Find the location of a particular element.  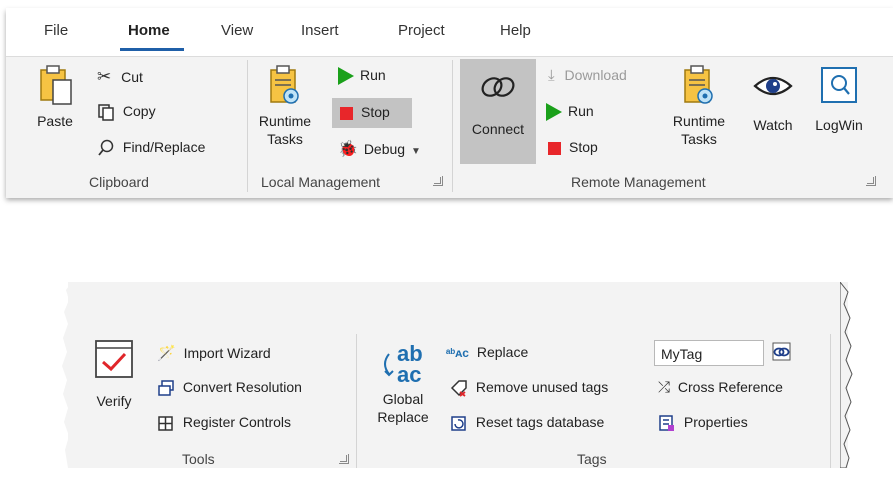

torn-edge-right is located at coordinates (846, 375).